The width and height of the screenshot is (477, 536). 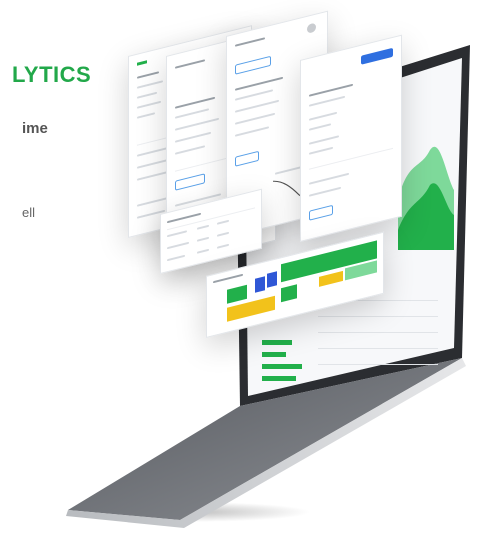 I want to click on filter-button, so click(x=190, y=182).